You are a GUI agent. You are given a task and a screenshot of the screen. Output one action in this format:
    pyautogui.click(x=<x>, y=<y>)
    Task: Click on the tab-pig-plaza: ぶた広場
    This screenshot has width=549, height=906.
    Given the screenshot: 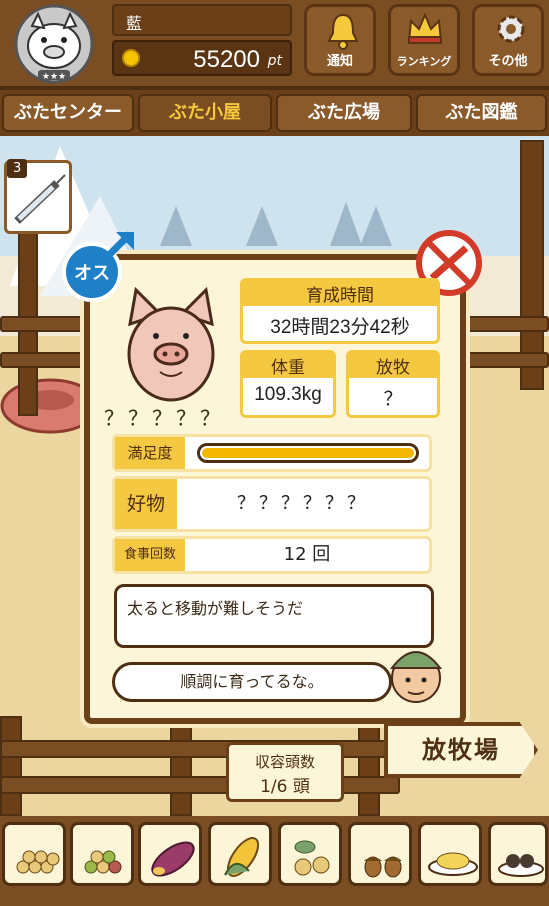 What is the action you would take?
    pyautogui.click(x=344, y=113)
    